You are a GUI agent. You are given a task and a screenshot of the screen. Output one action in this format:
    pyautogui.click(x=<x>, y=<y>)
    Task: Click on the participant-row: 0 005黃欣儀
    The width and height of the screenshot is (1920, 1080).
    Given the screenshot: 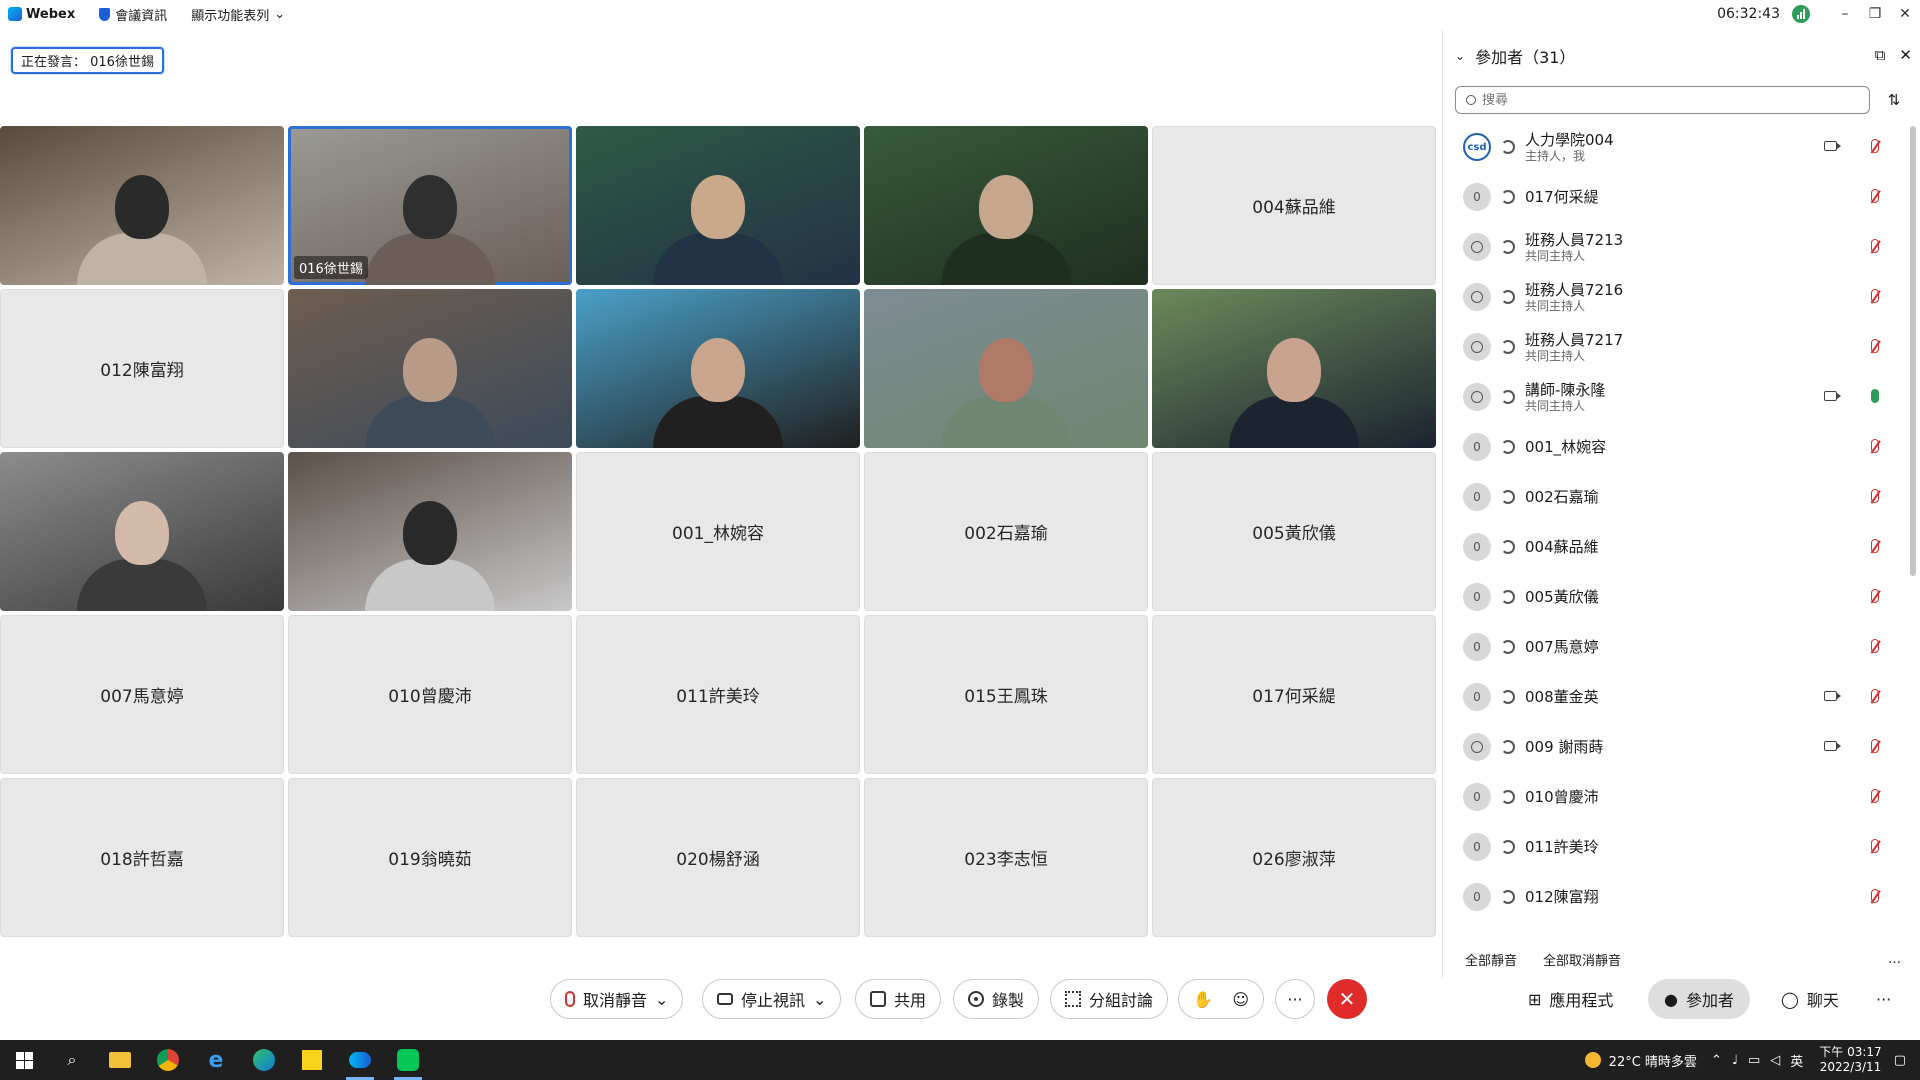 What is the action you would take?
    pyautogui.click(x=1675, y=597)
    